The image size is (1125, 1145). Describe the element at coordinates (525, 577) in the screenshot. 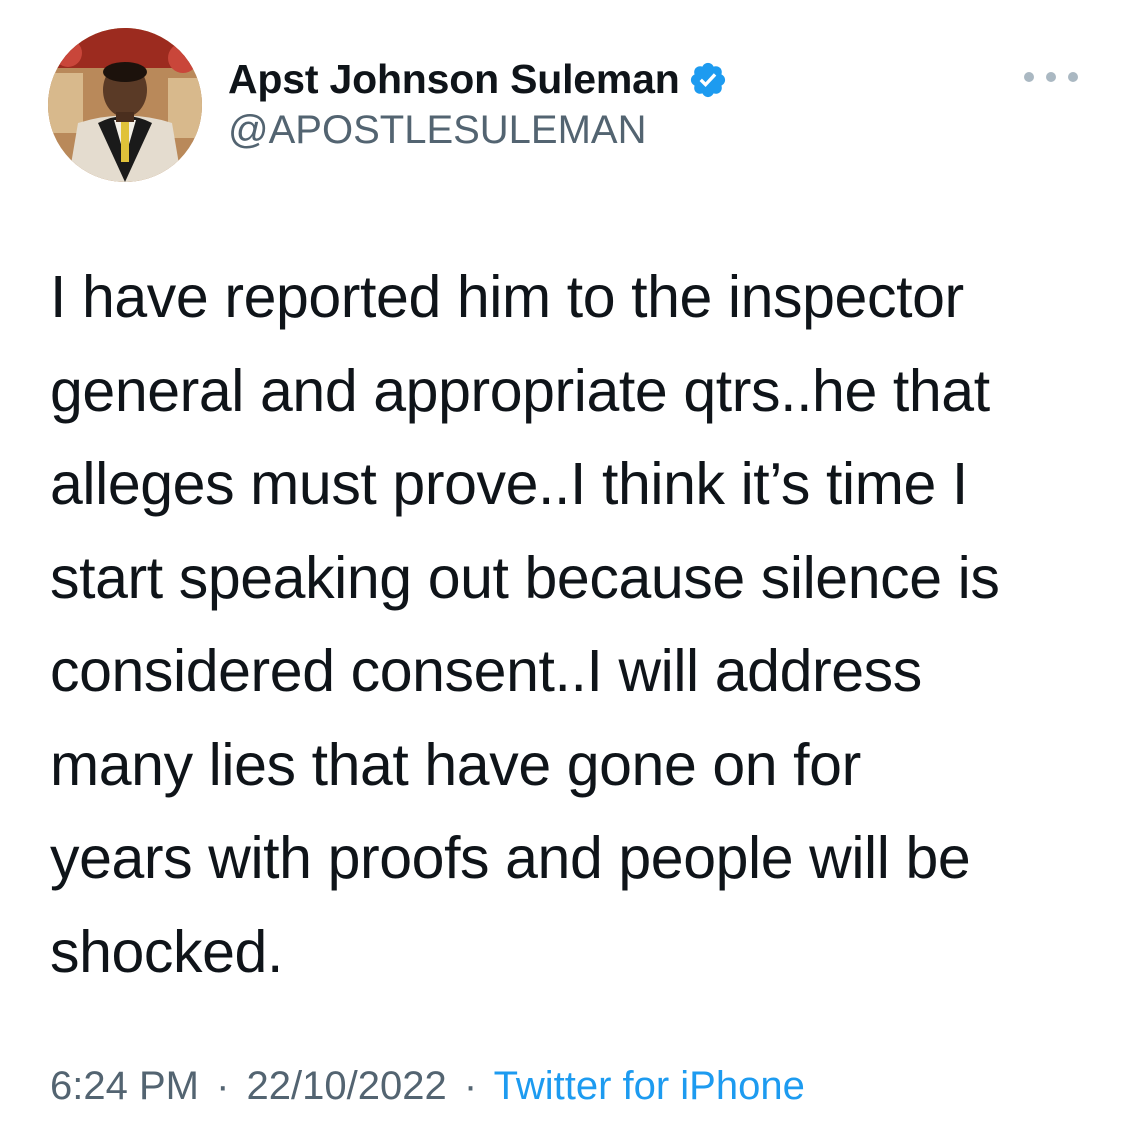

I see `tweet-text-line: start speaking out because silence is` at that location.